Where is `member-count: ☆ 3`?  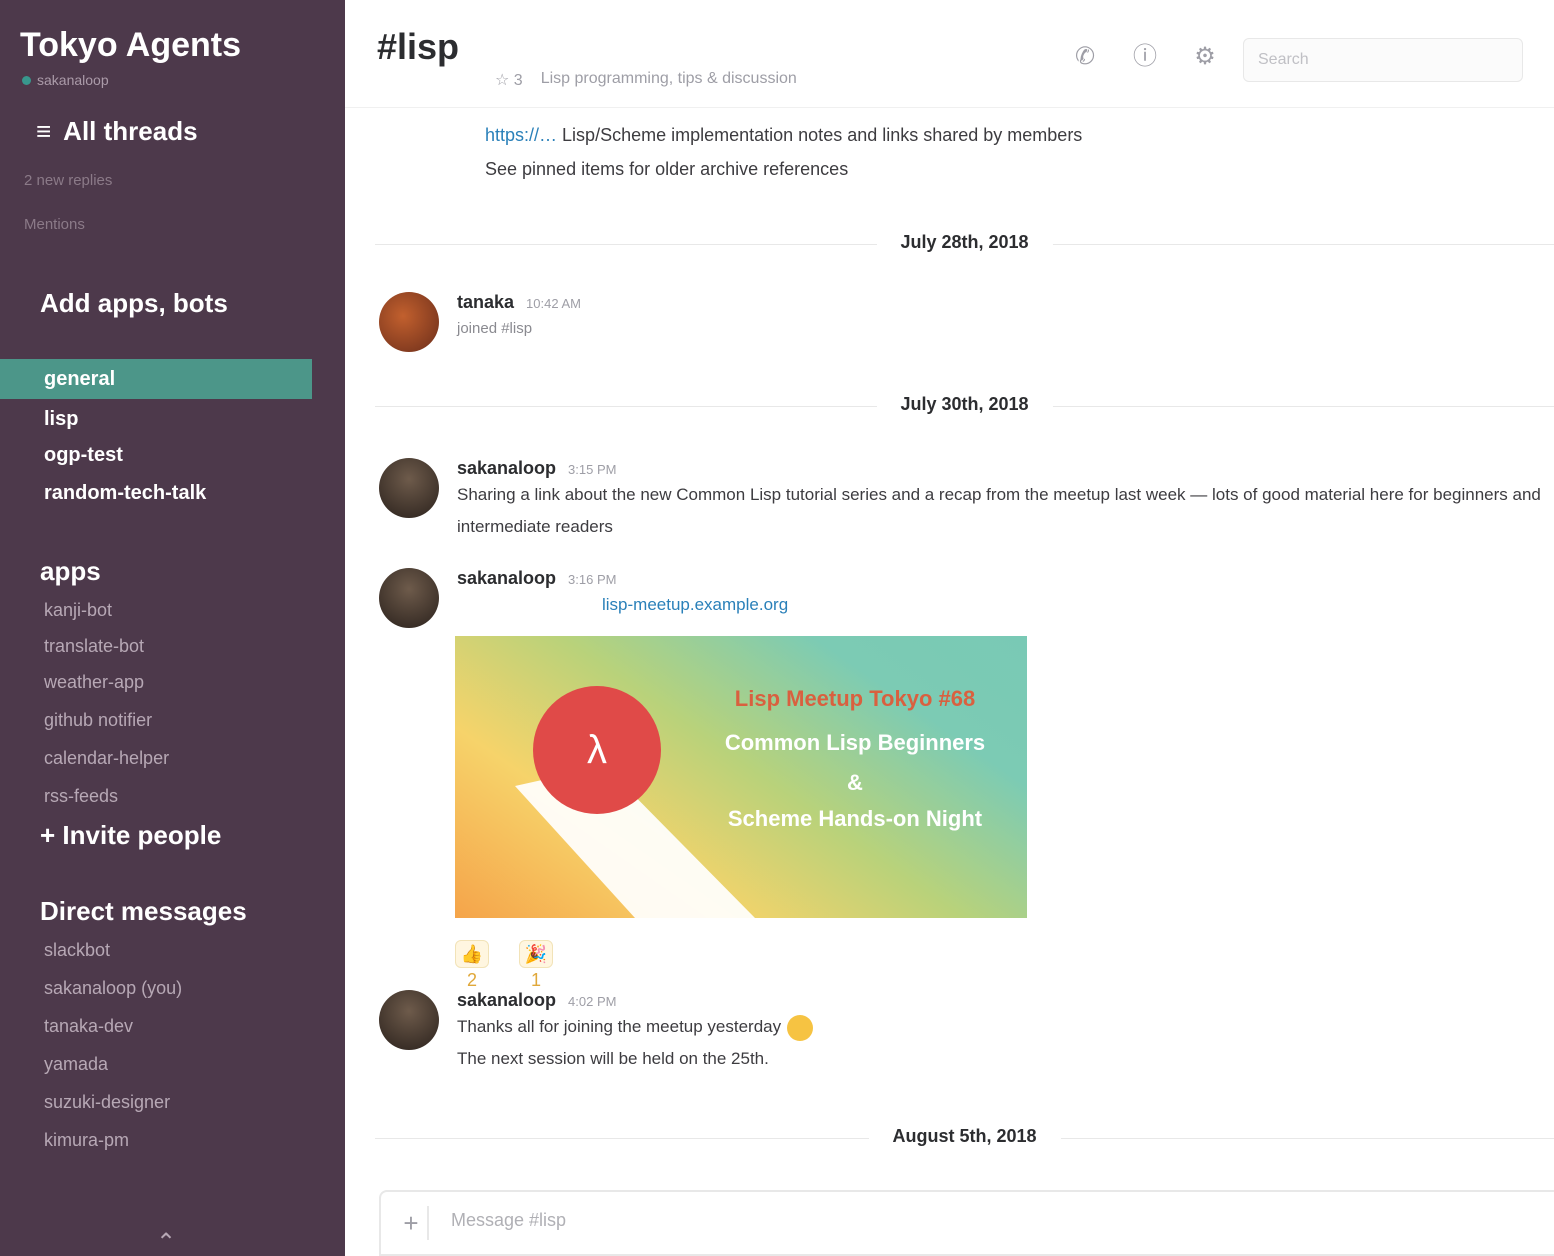 member-count: ☆ 3 is located at coordinates (509, 80).